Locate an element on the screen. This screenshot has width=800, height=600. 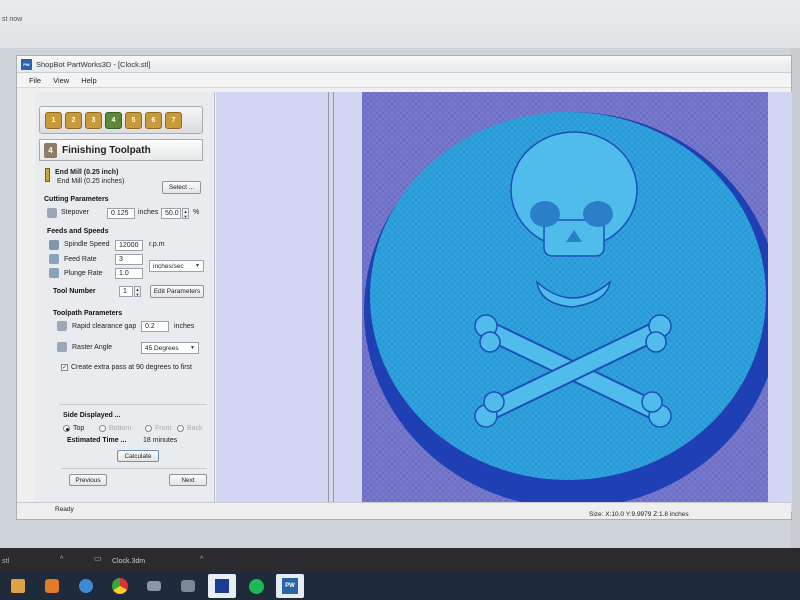
raster-angle-label: Raster Angle is located at coordinates (92, 347).